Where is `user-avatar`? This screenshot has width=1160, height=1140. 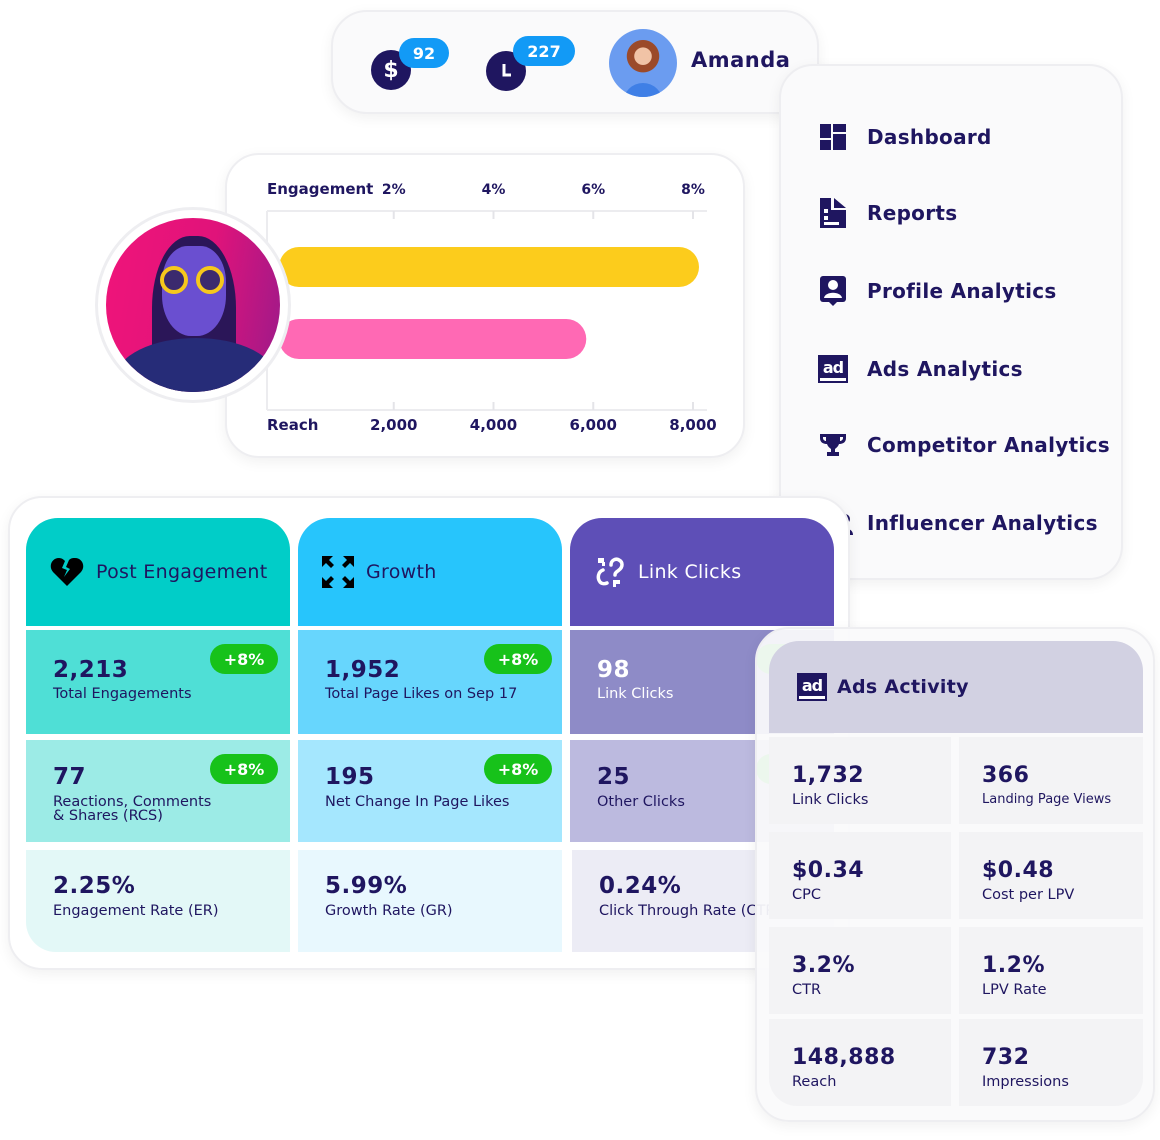
user-avatar is located at coordinates (643, 63).